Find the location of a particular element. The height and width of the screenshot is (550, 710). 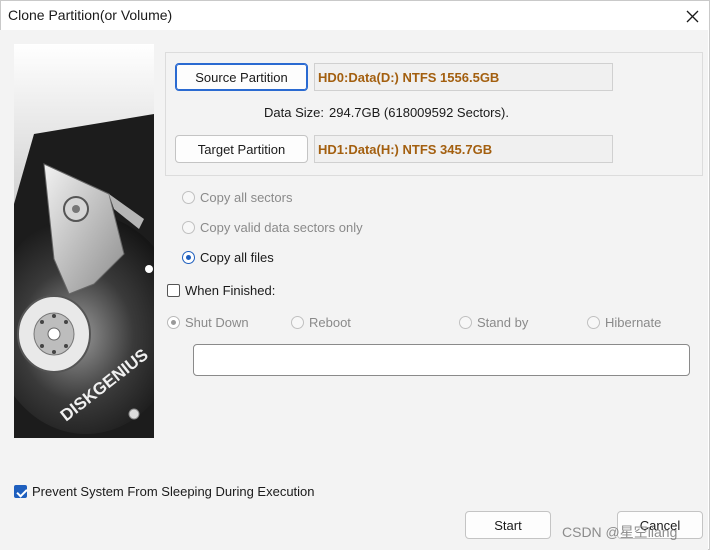

reboot-radio is located at coordinates (297, 322).